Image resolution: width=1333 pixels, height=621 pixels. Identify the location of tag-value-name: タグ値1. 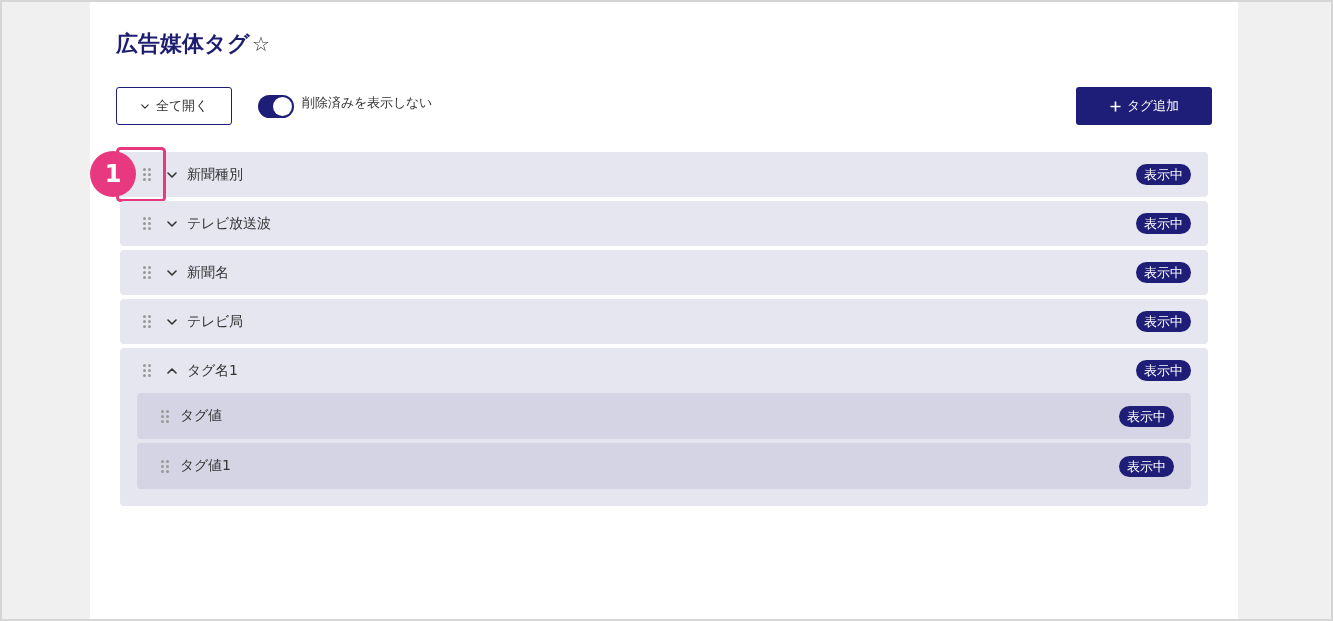
(205, 466).